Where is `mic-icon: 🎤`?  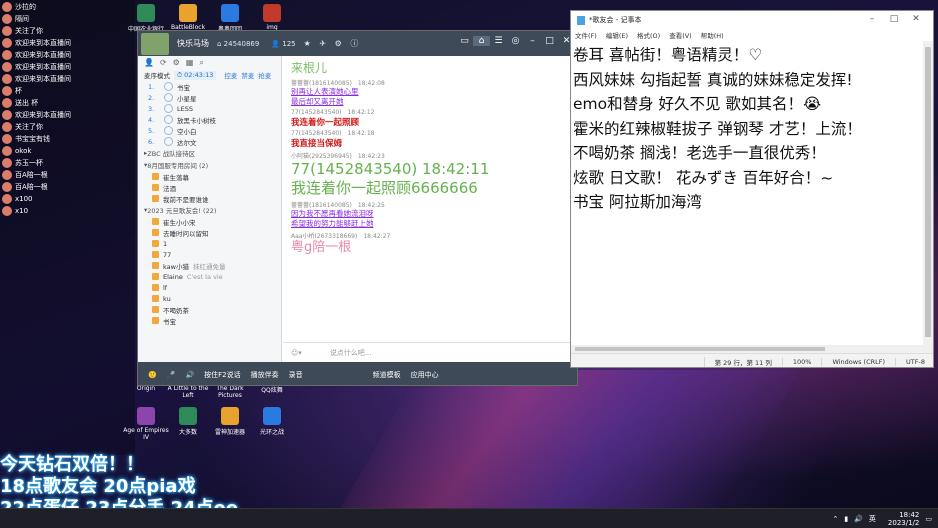
mic-icon: 🎤 is located at coordinates (171, 375).